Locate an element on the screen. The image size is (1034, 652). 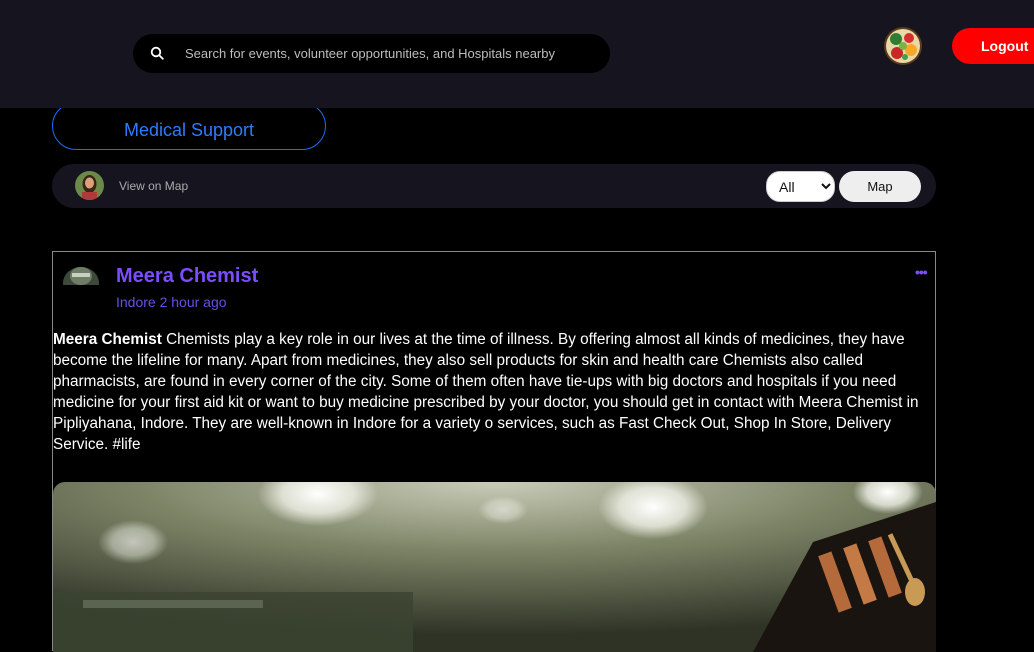
author-avatar-image is located at coordinates (81, 273).